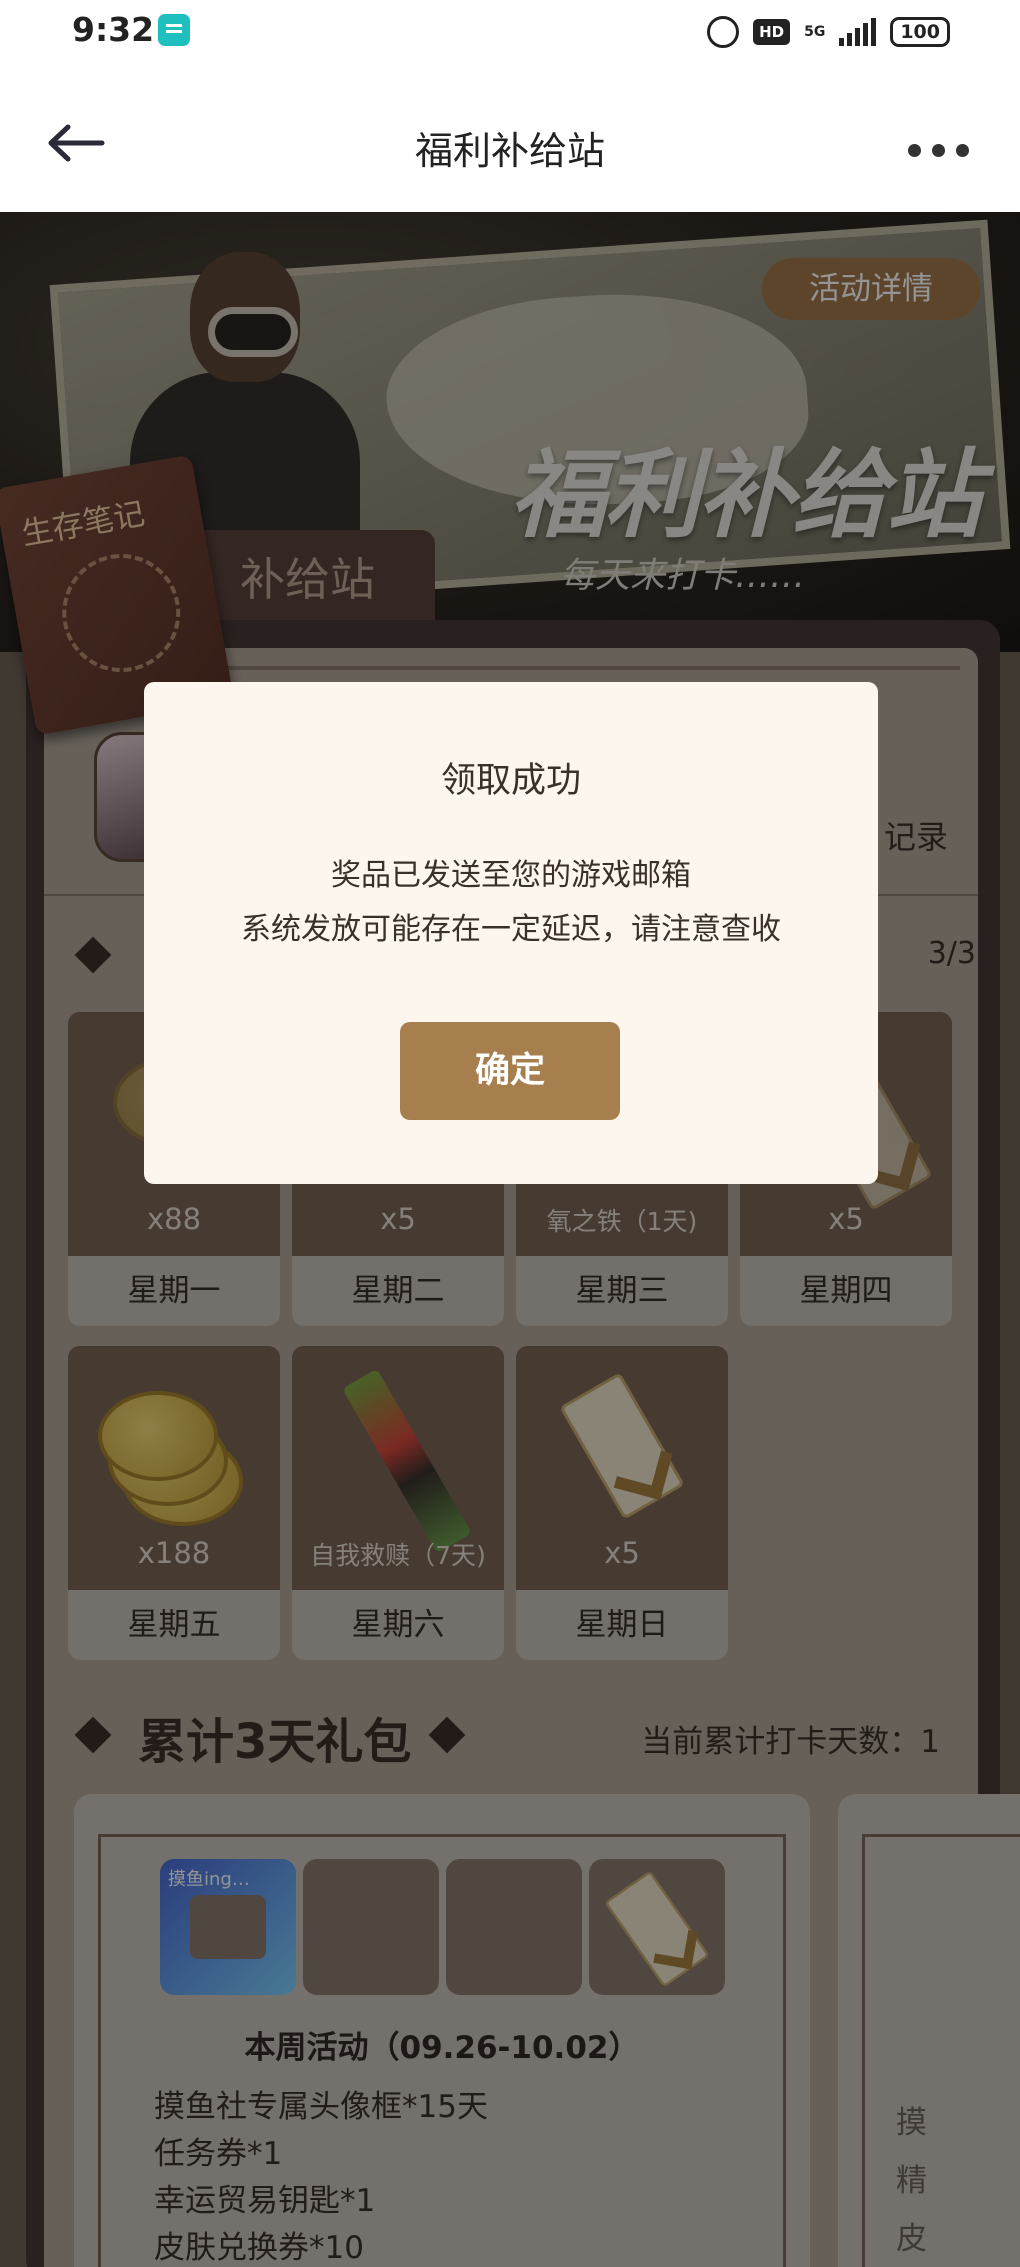 Image resolution: width=1020 pixels, height=2267 pixels. Describe the element at coordinates (511, 929) in the screenshot. I see `dialog-message-line2: 系统发放可能存在一定延迟，请注意查收` at that location.